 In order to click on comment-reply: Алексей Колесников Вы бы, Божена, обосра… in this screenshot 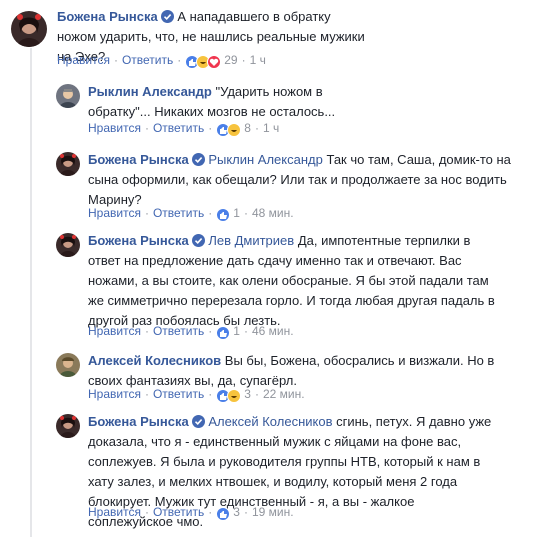, I will do `click(276, 377)`.